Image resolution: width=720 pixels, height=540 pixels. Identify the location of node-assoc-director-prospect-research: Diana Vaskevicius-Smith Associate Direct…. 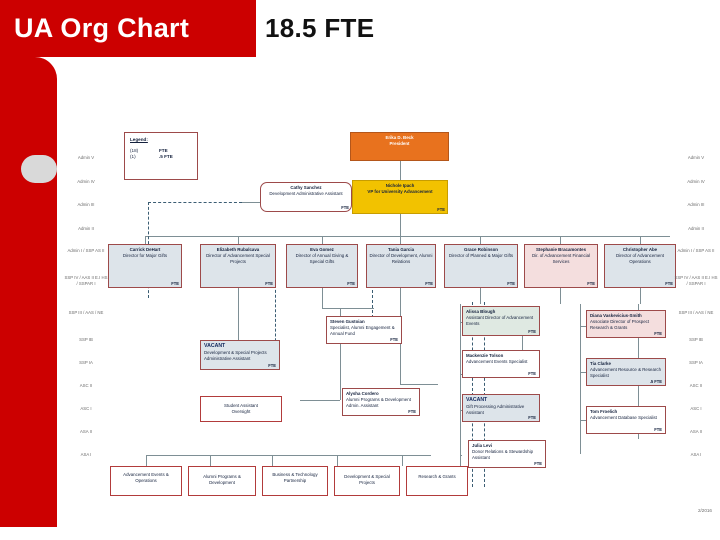
(626, 324).